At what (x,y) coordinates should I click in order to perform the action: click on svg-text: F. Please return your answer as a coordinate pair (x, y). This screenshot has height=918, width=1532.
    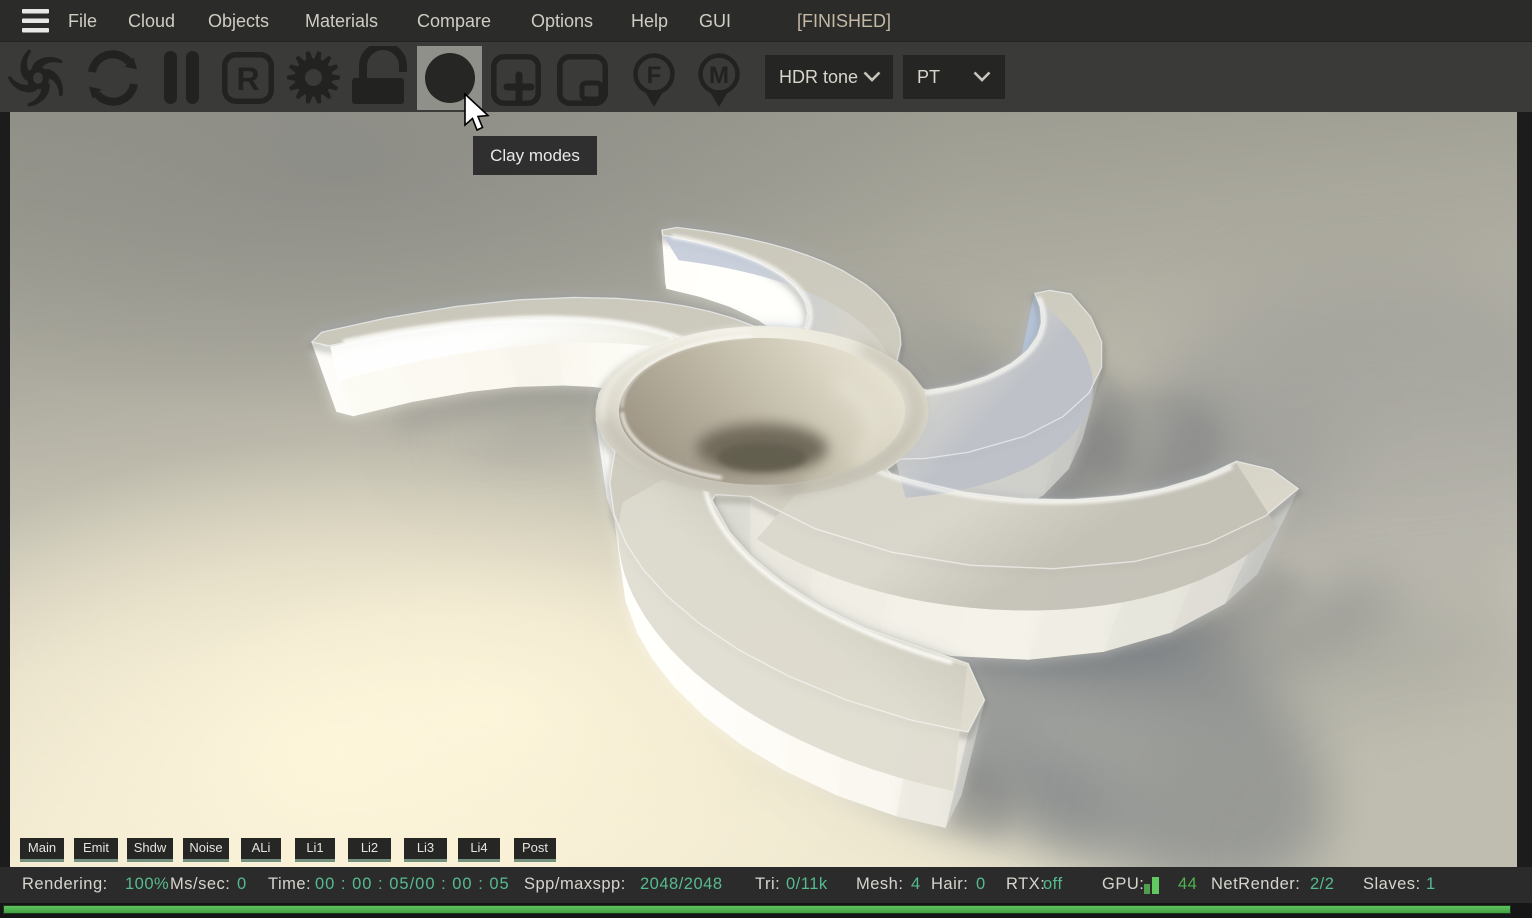
    Looking at the image, I should click on (654, 75).